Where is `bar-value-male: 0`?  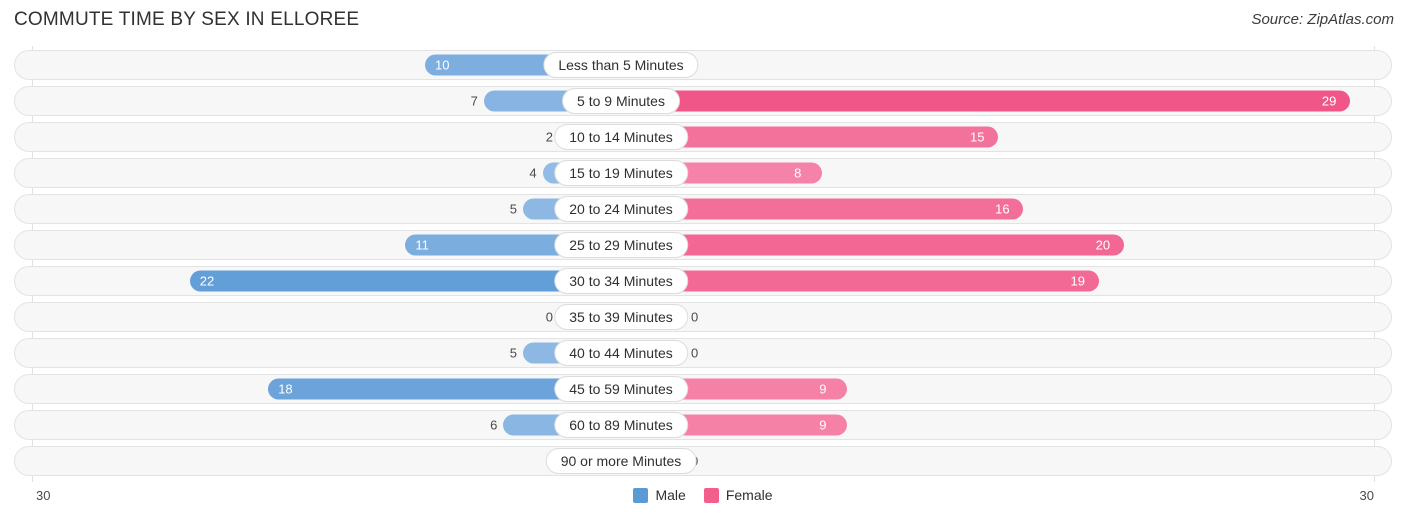
bar-value-male: 0 is located at coordinates (549, 317).